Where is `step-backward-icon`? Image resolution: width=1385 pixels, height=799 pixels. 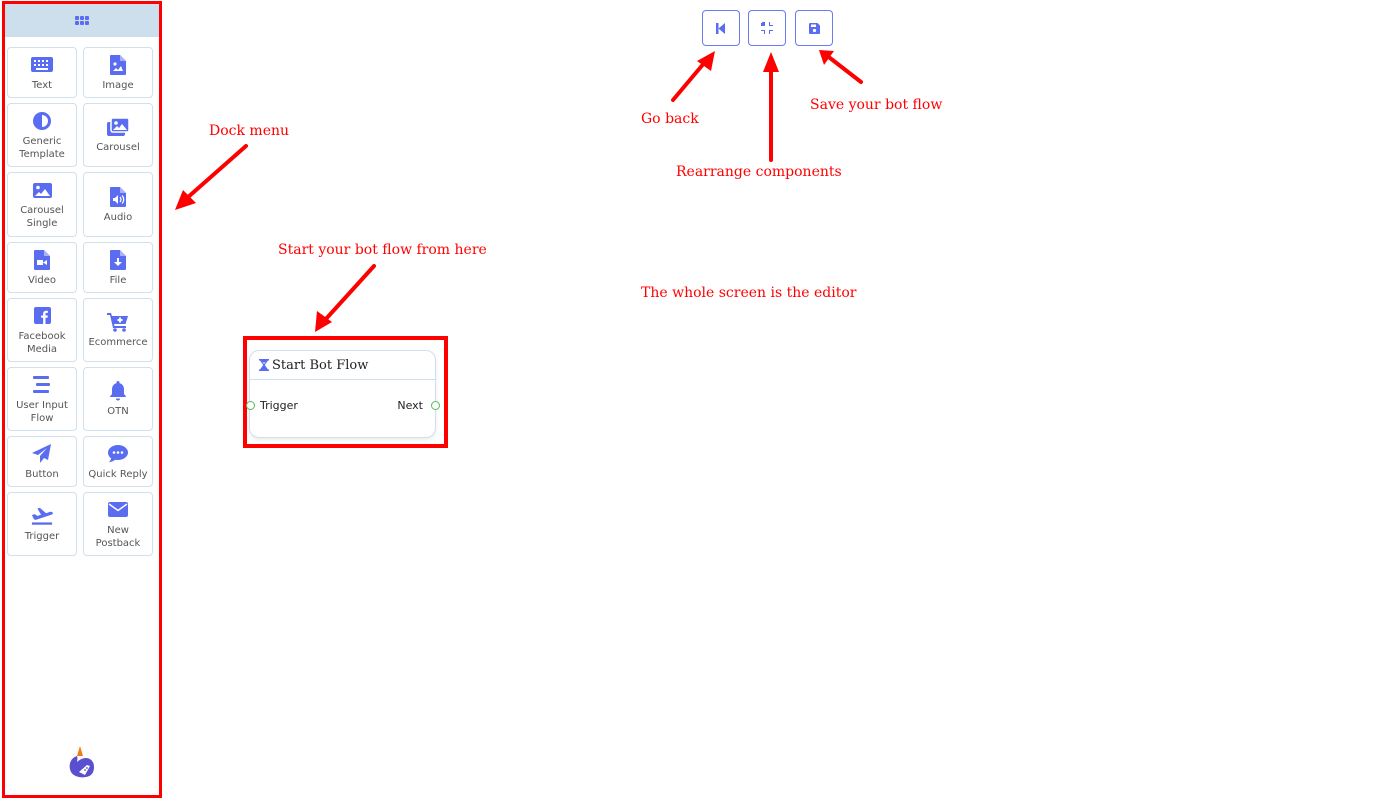 step-backward-icon is located at coordinates (721, 28).